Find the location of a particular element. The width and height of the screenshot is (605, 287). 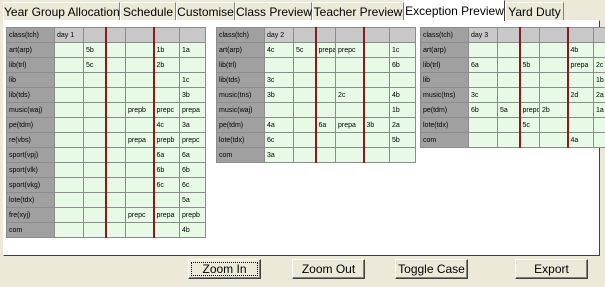

grid-row: com 4b is located at coordinates (106, 230).